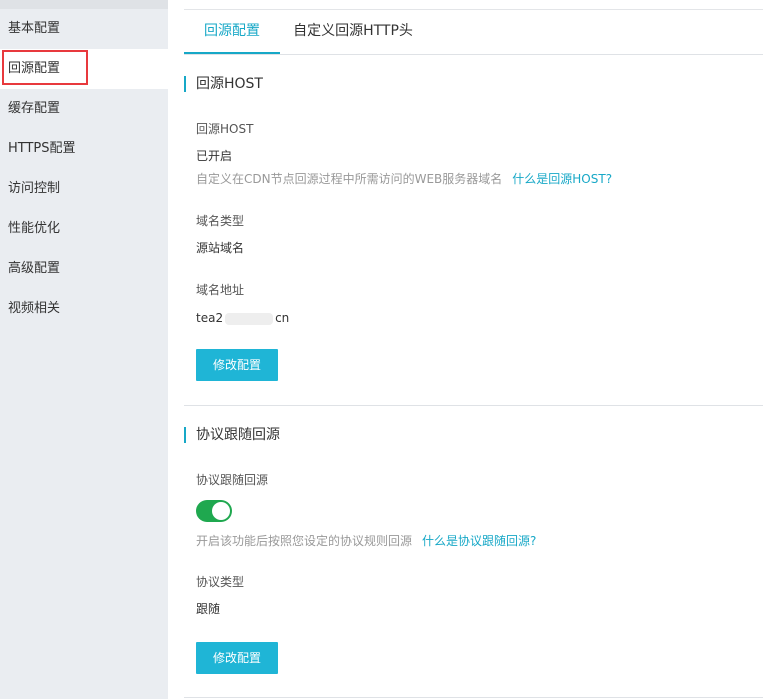  What do you see at coordinates (84, 229) in the screenshot?
I see `sidebar-item-performance: 性能优化` at bounding box center [84, 229].